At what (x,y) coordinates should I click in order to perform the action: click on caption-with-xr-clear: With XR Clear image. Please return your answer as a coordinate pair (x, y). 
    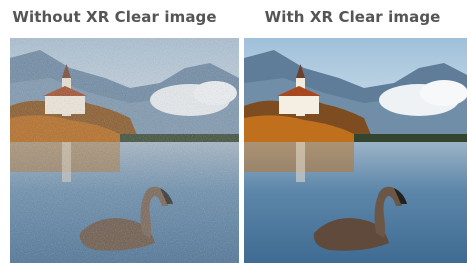
    Looking at the image, I should click on (352, 17).